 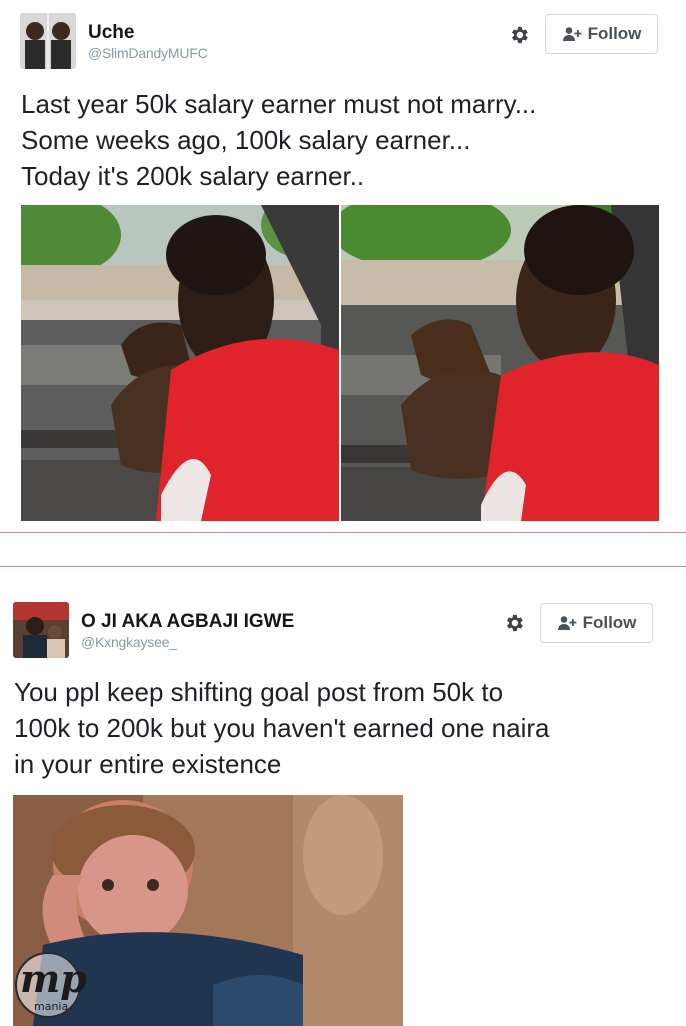 What do you see at coordinates (193, 176) in the screenshot?
I see `tweet-text-line: Today it's 200k salary earner..` at bounding box center [193, 176].